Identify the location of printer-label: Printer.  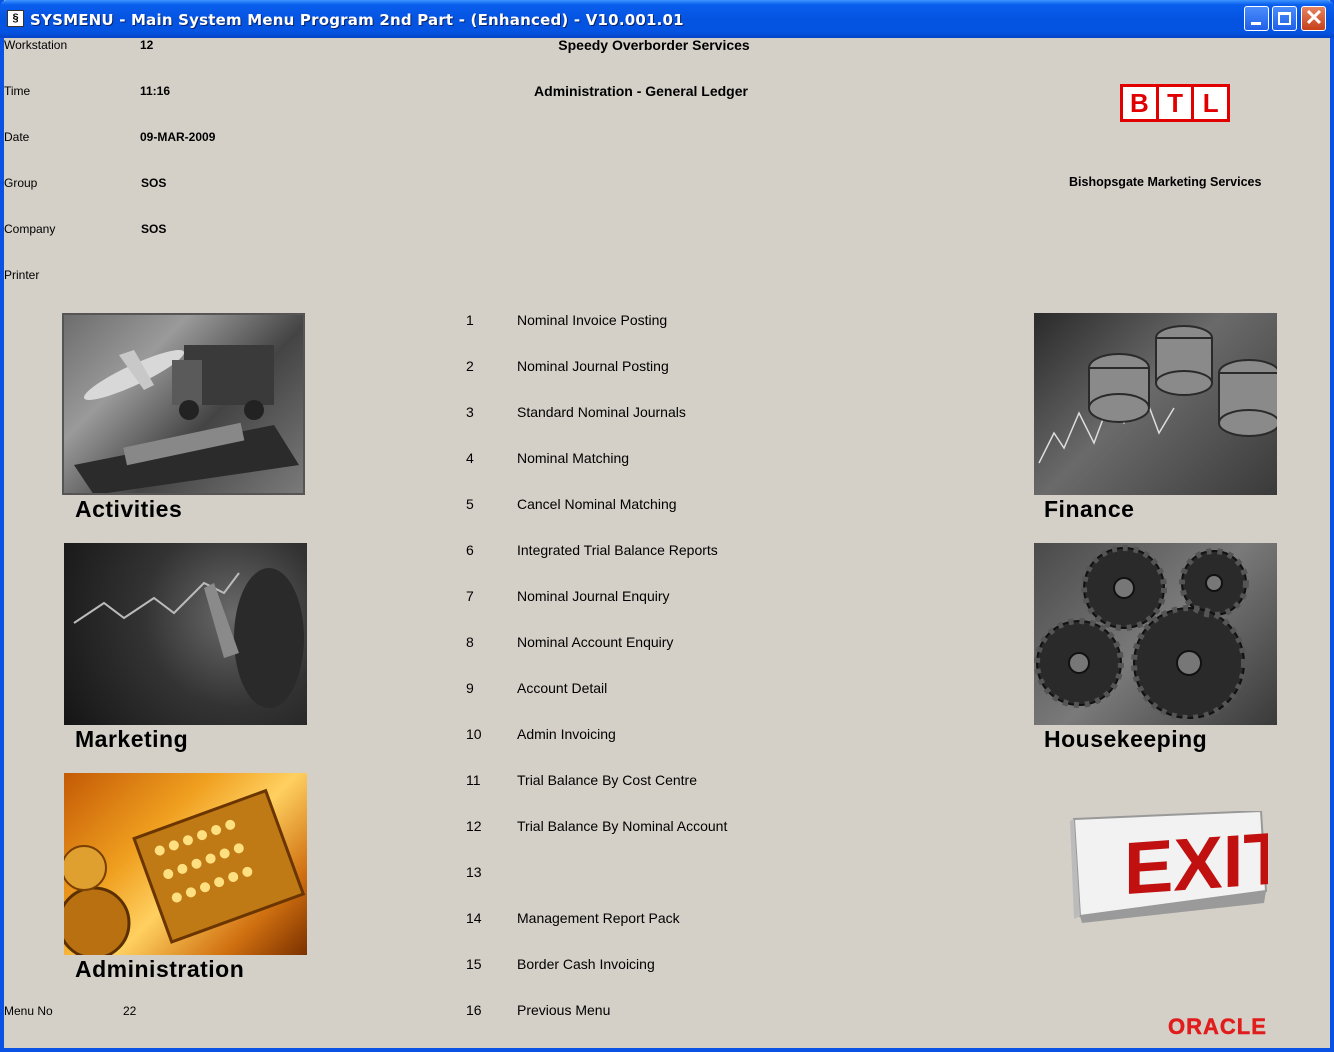
(22, 275).